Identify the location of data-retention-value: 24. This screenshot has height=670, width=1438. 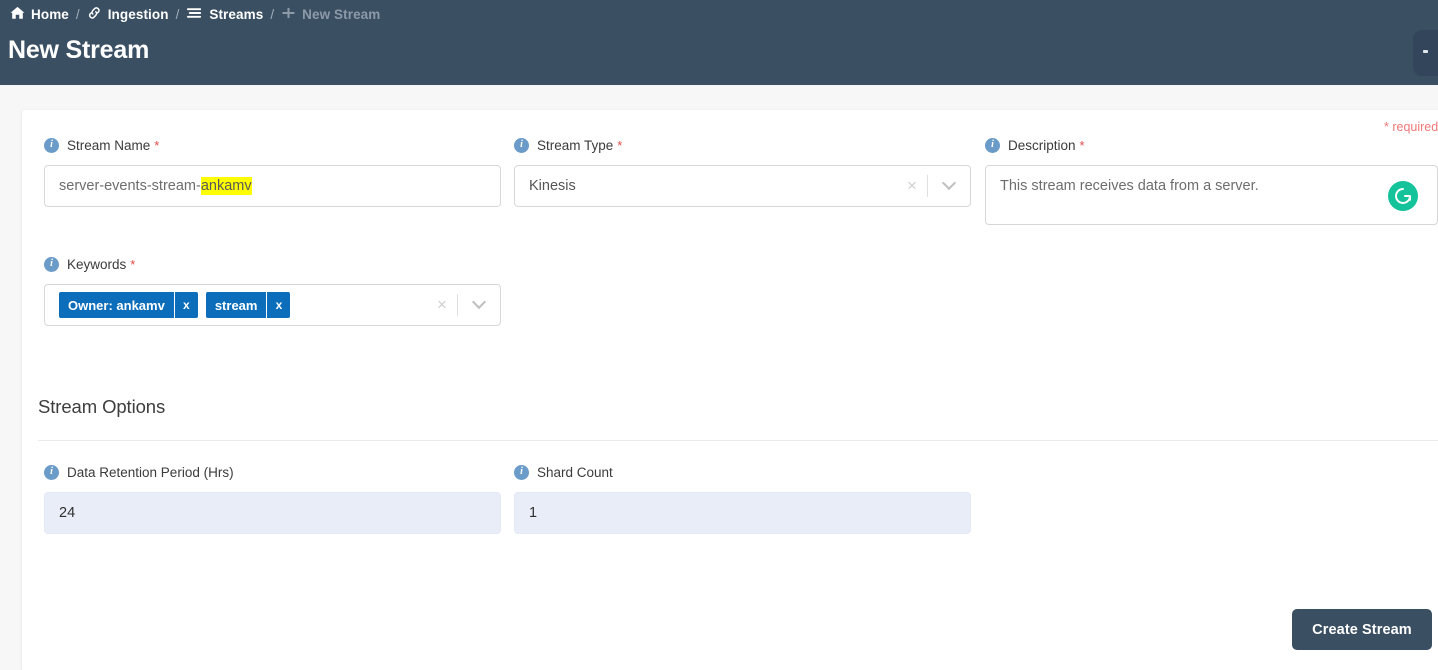
(67, 513).